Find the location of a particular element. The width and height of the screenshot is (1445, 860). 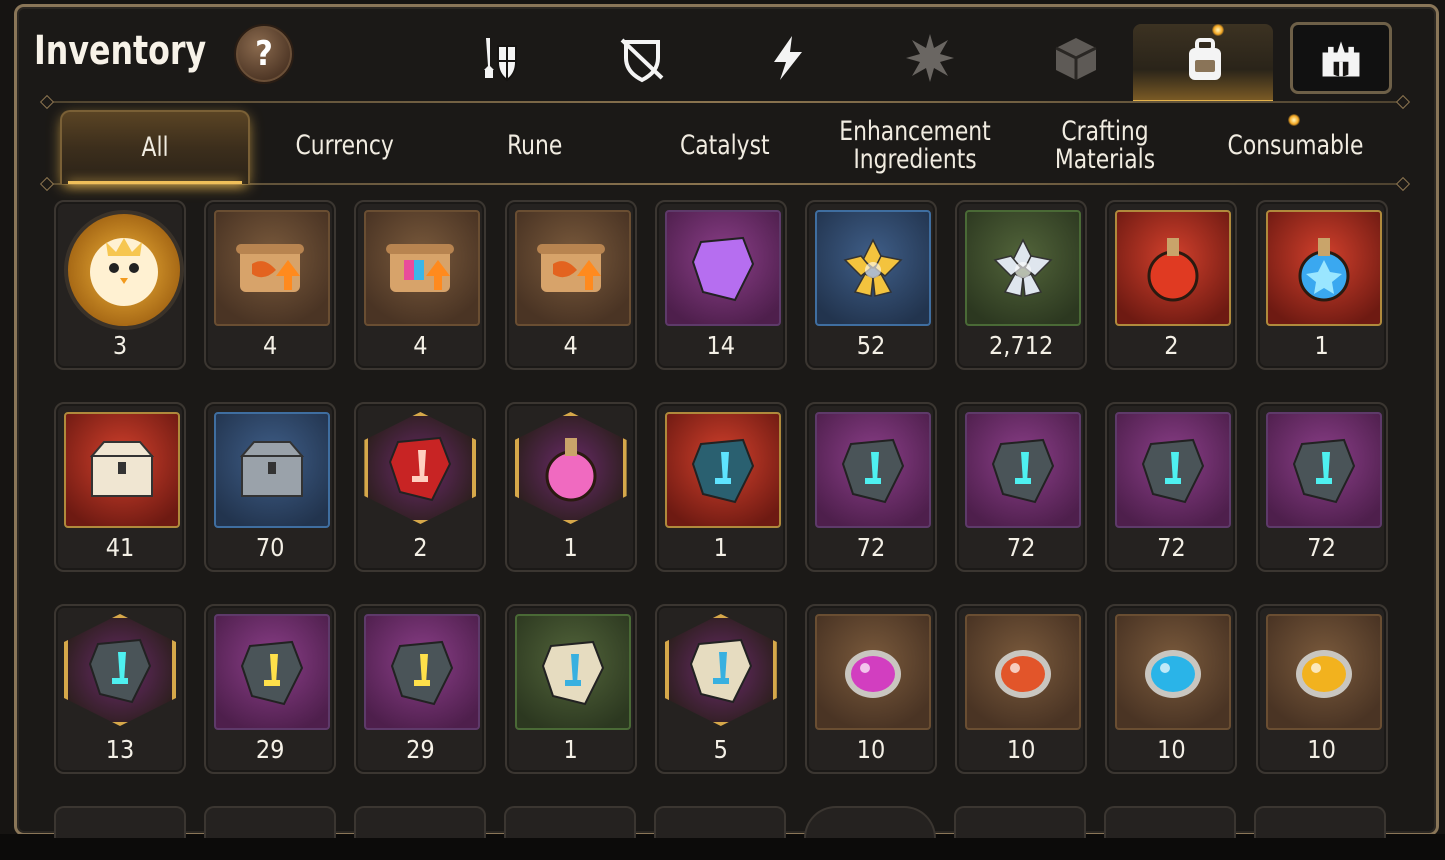

disabled-shield-icon is located at coordinates (642, 58).